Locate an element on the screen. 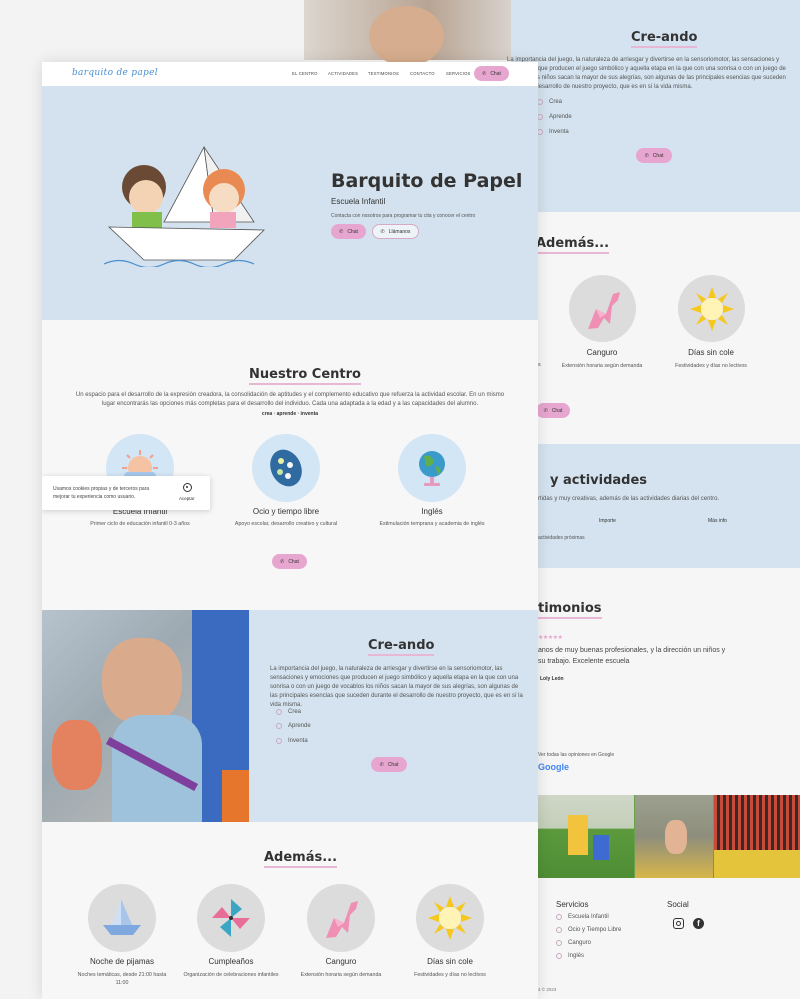  cut-text: s is located at coordinates (539, 365).